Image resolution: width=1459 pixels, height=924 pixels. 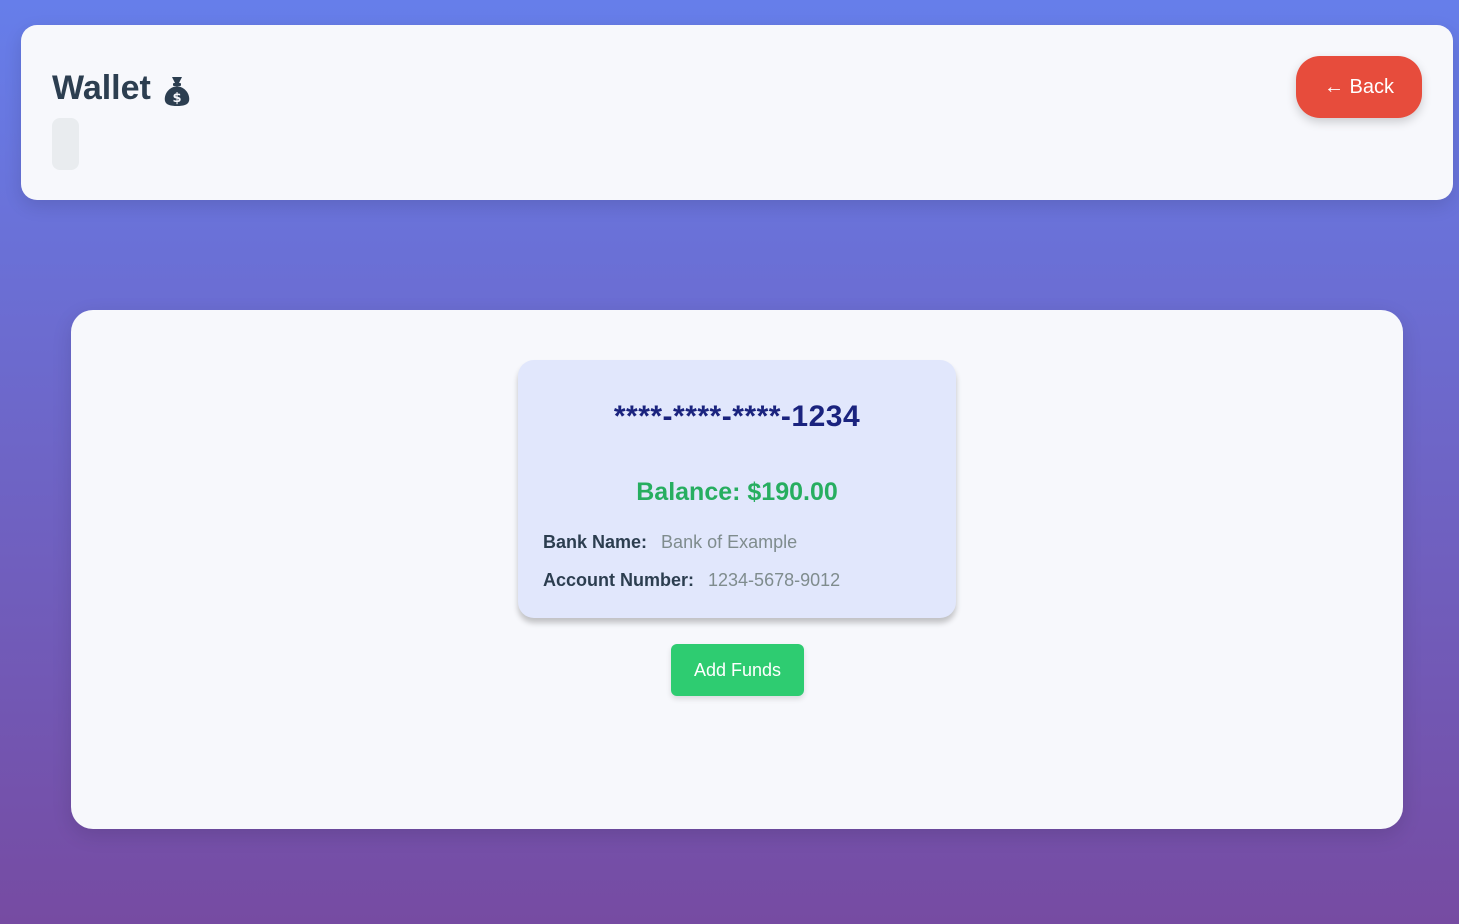 What do you see at coordinates (1359, 87) in the screenshot?
I see `back-button: ← Back` at bounding box center [1359, 87].